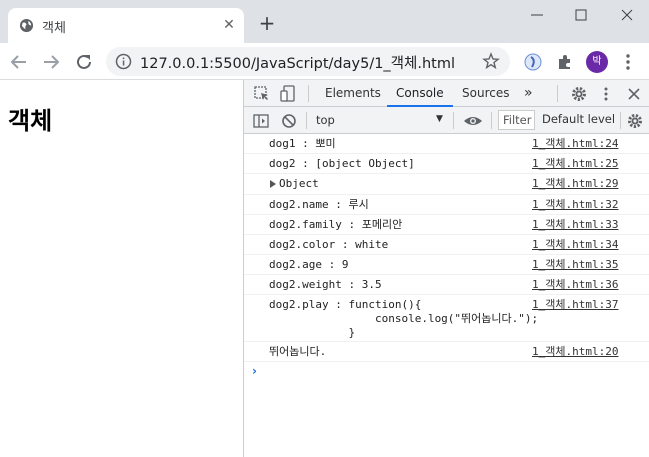 The height and width of the screenshot is (457, 649). What do you see at coordinates (420, 93) in the screenshot?
I see `tab-console: Console` at bounding box center [420, 93].